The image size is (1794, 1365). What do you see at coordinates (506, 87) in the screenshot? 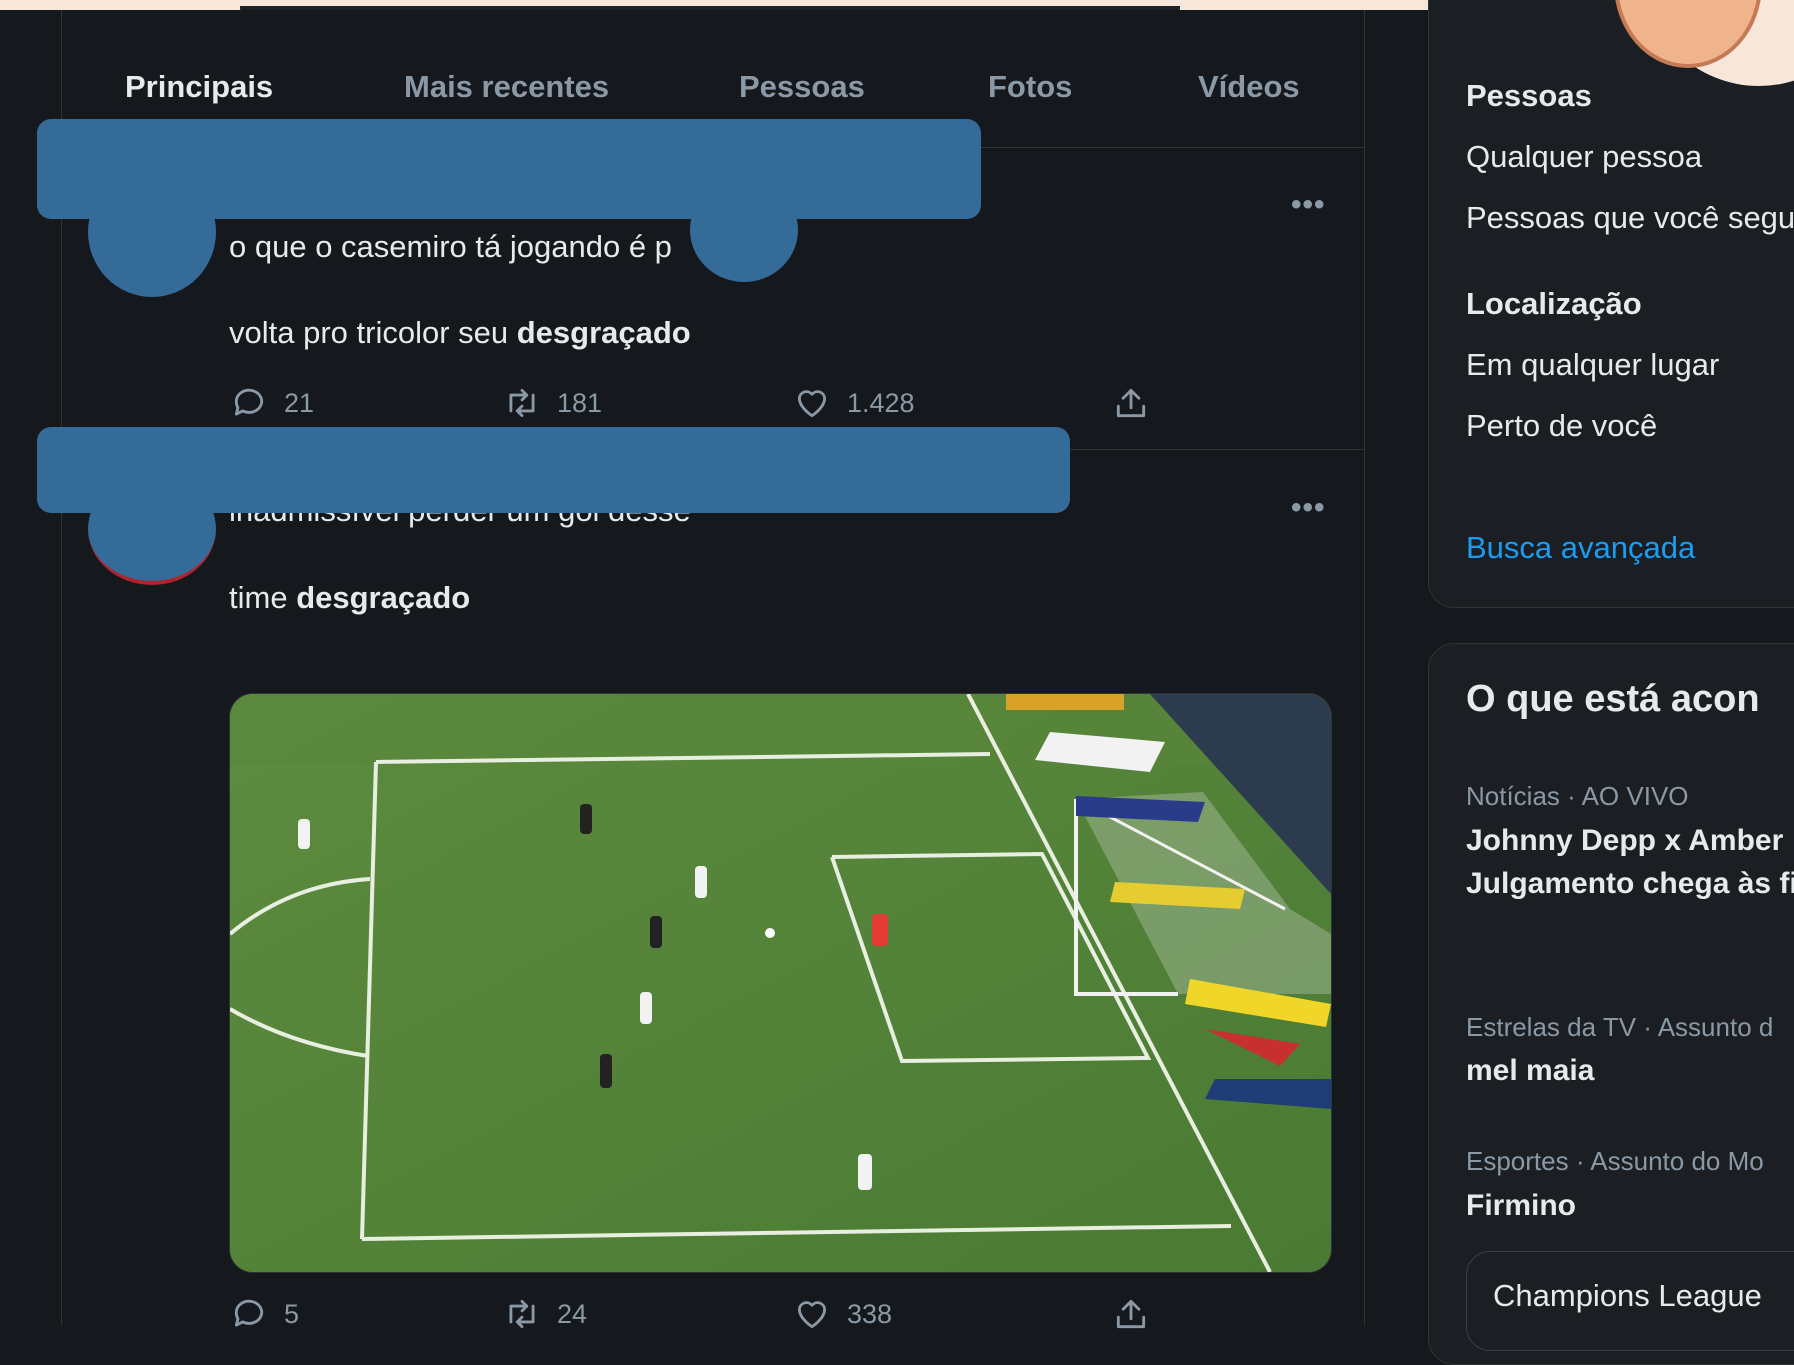
I see `tab-mais-recentes: Mais recentes` at bounding box center [506, 87].